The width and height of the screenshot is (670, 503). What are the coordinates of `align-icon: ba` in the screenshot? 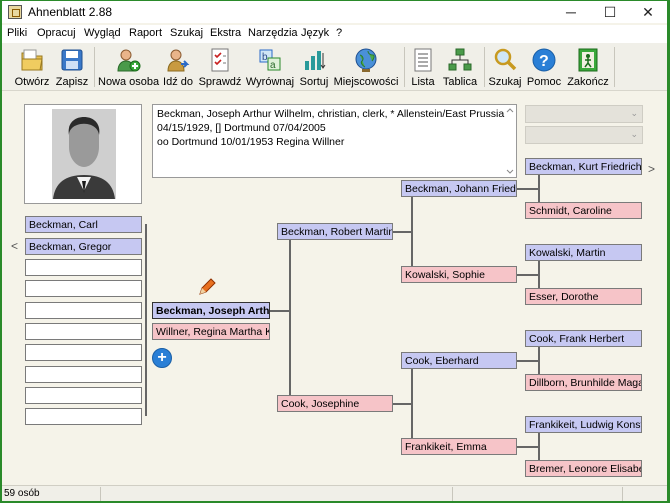 It's located at (270, 60).